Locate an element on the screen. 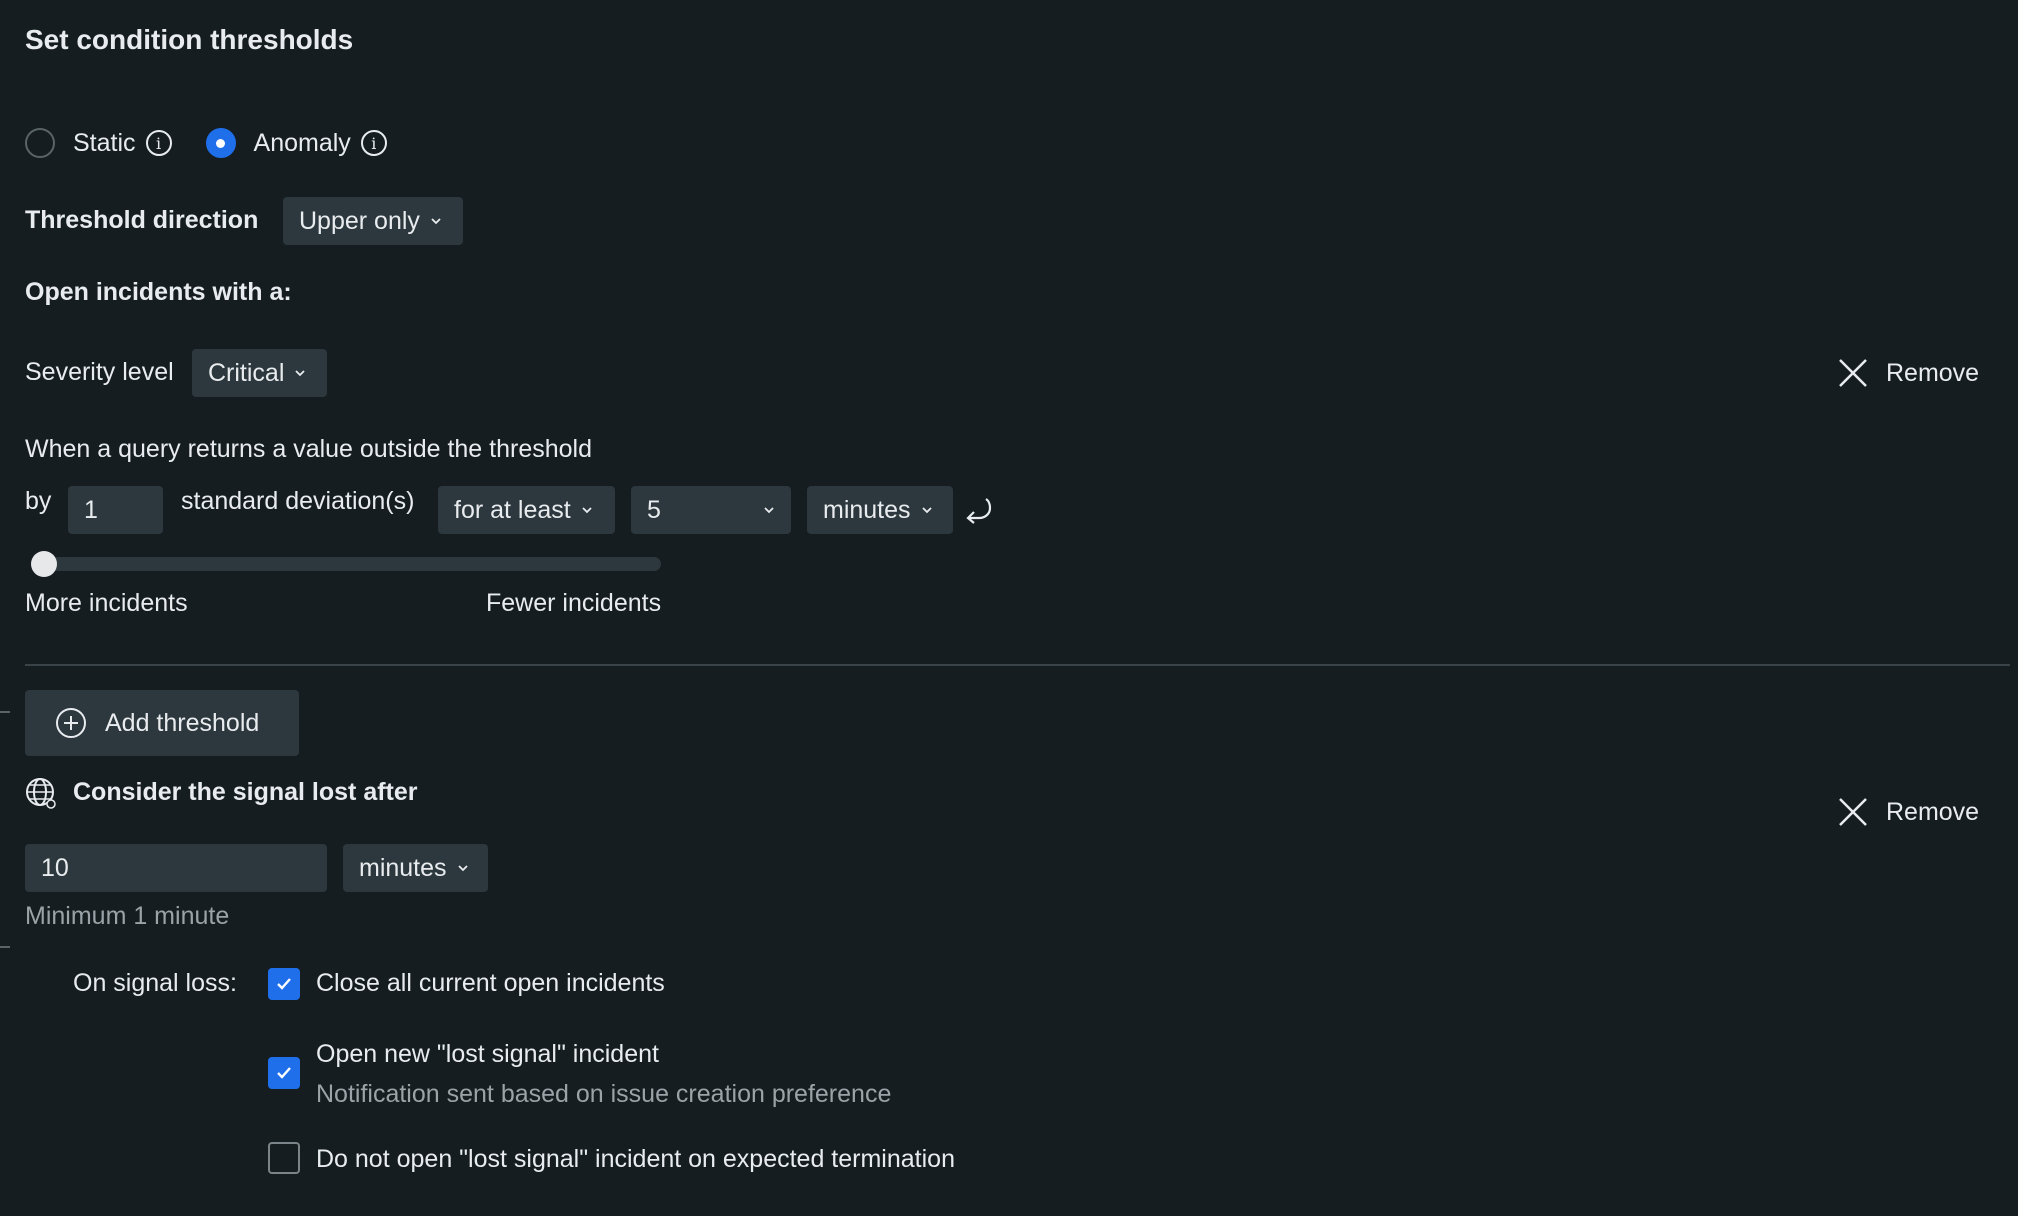  add-threshold-label: Add threshold is located at coordinates (182, 722).